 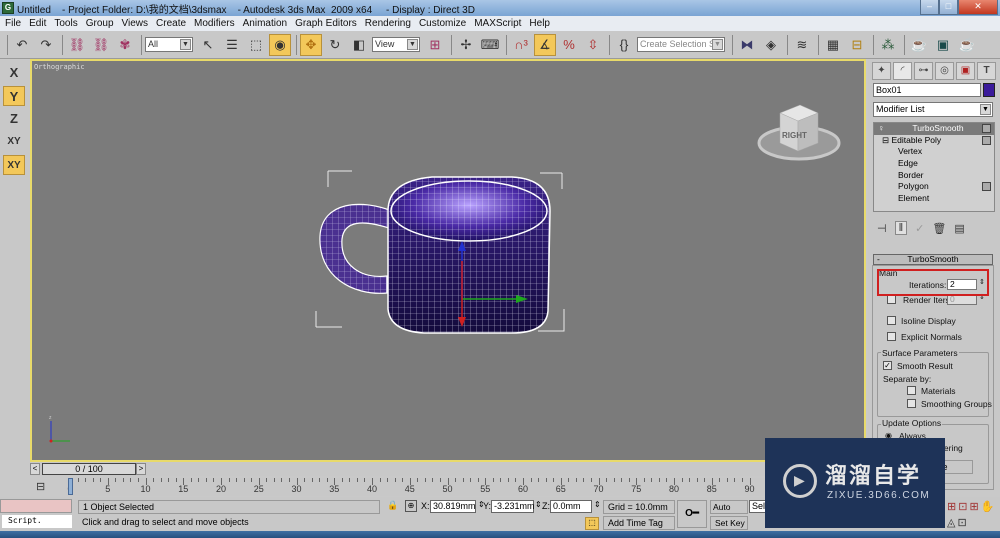 What do you see at coordinates (929, 7) in the screenshot?
I see `minimize-button: –` at bounding box center [929, 7].